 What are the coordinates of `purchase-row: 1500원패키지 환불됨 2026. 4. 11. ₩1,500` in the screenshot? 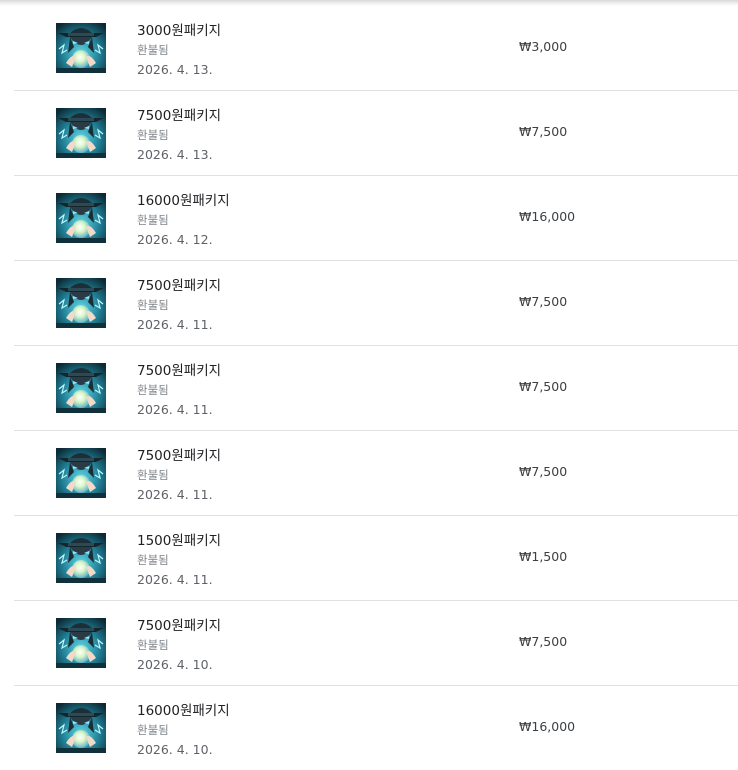 It's located at (376, 558).